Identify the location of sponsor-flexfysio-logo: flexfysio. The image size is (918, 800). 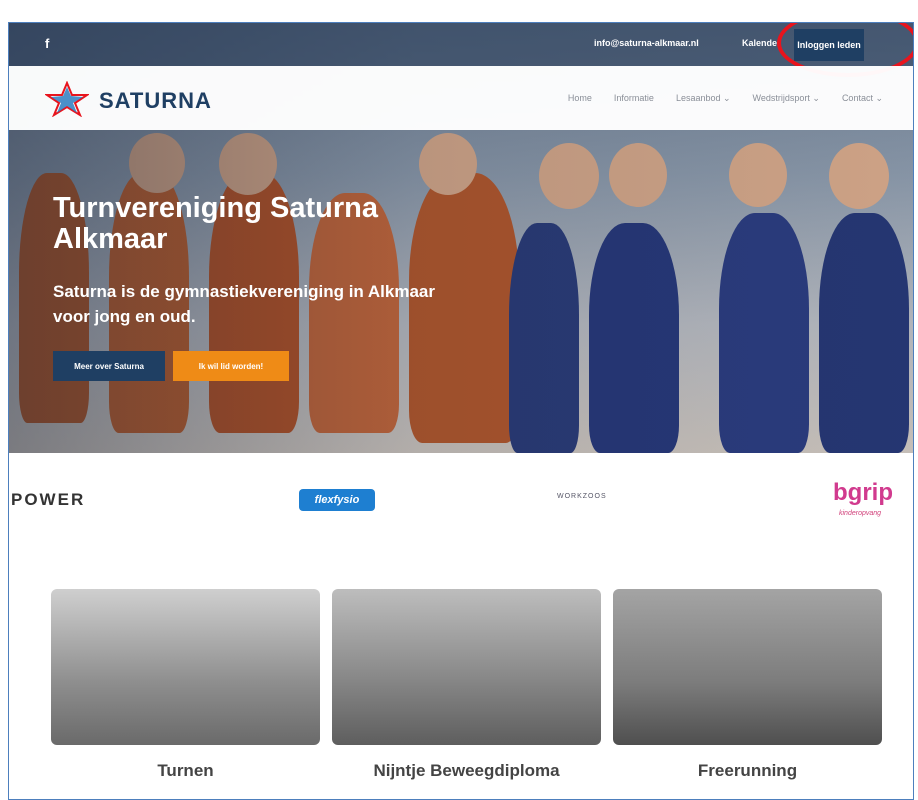
(337, 500).